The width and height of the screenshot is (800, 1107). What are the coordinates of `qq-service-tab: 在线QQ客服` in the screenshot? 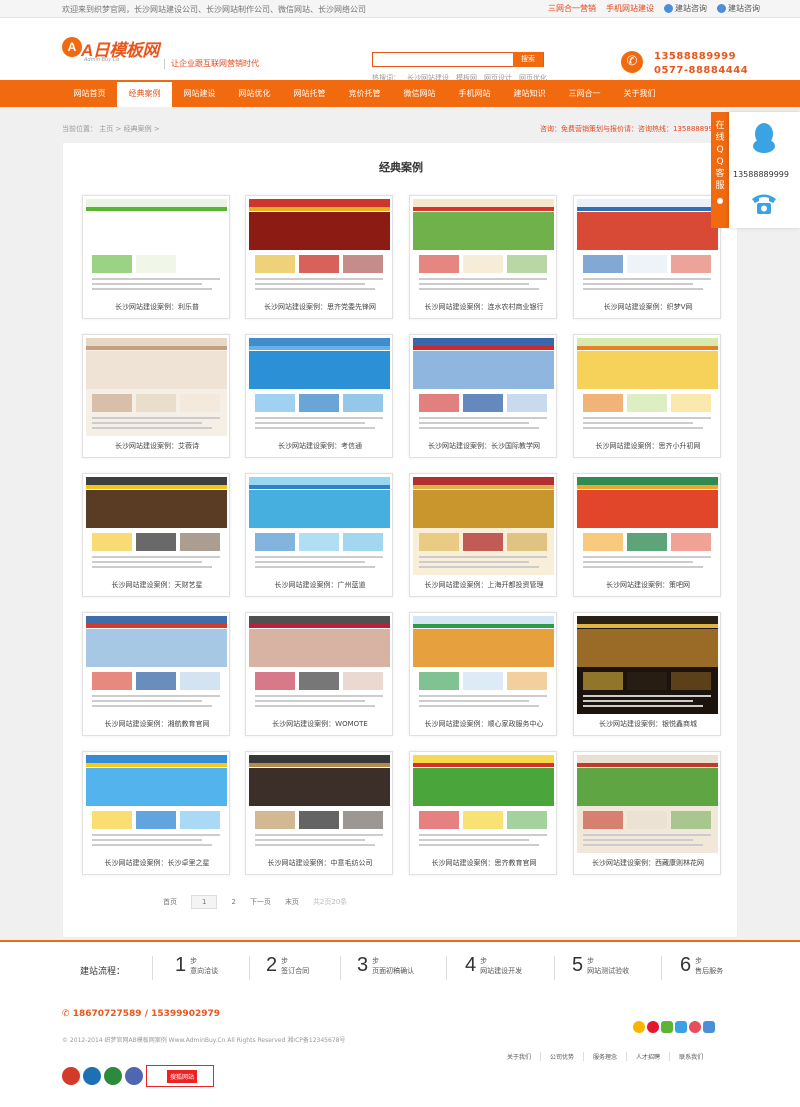 It's located at (720, 170).